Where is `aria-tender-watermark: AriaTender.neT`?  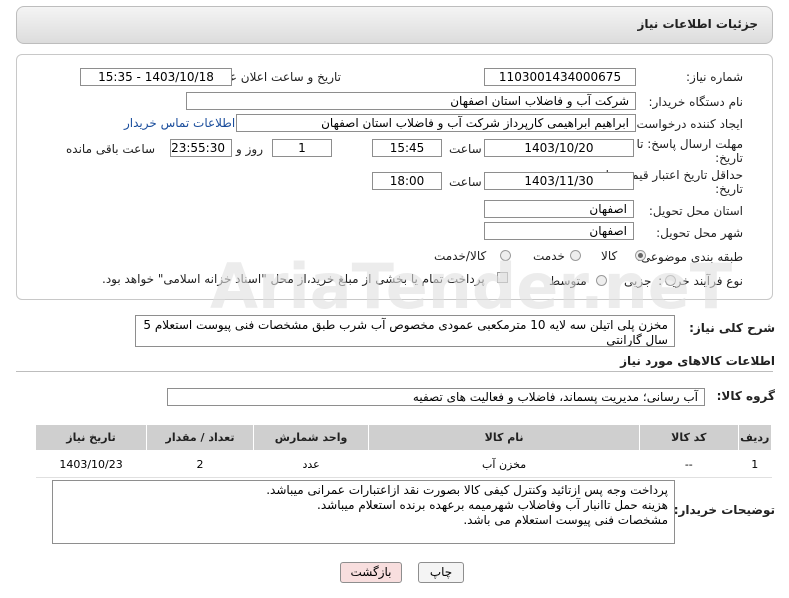
aria-tender-watermark: AriaTender.neT is located at coordinates (471, 286).